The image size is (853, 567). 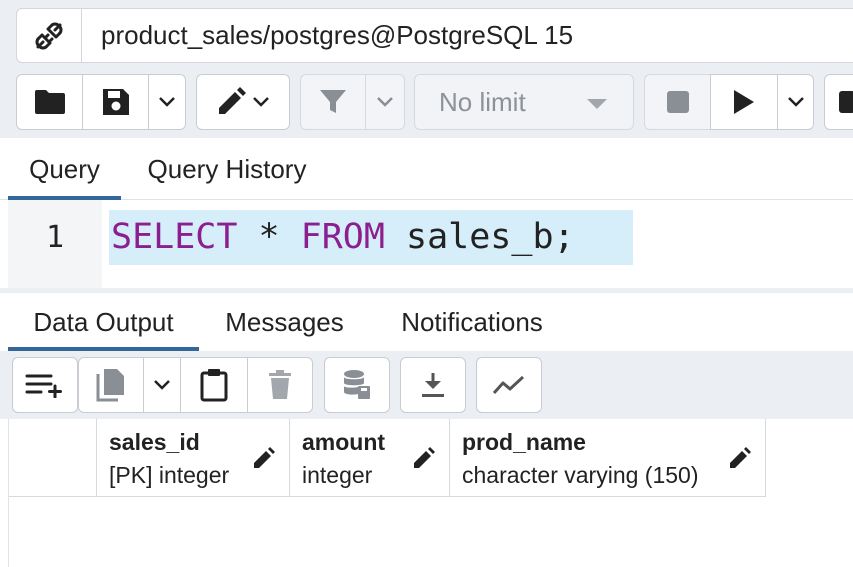 I want to click on filter-icon, so click(x=333, y=101).